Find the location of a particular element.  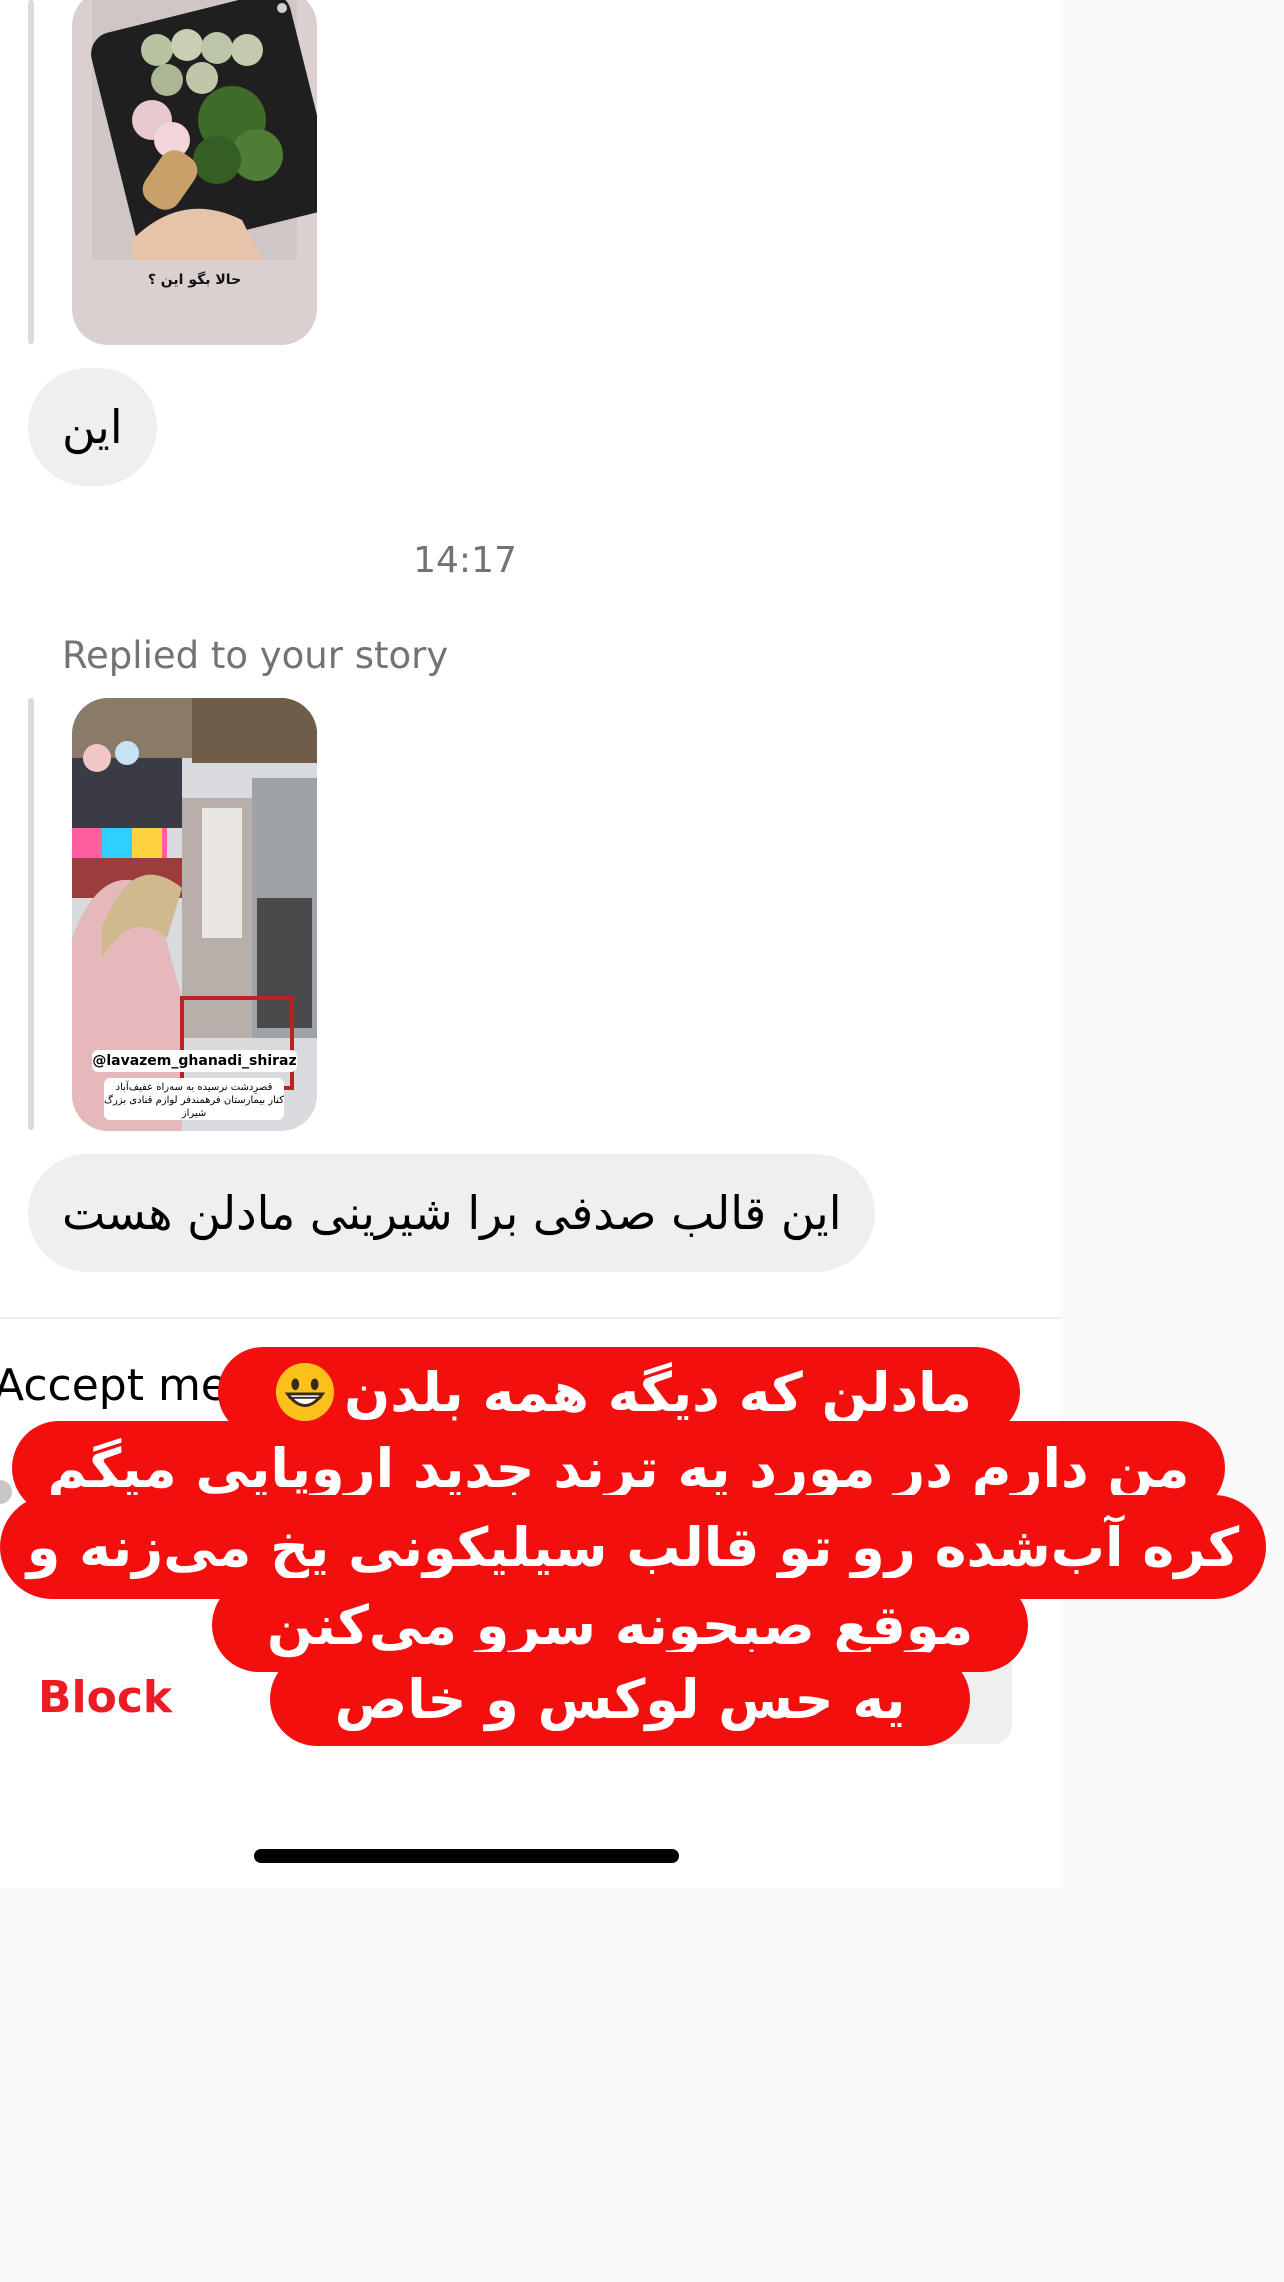

message-text: این is located at coordinates (92, 427).